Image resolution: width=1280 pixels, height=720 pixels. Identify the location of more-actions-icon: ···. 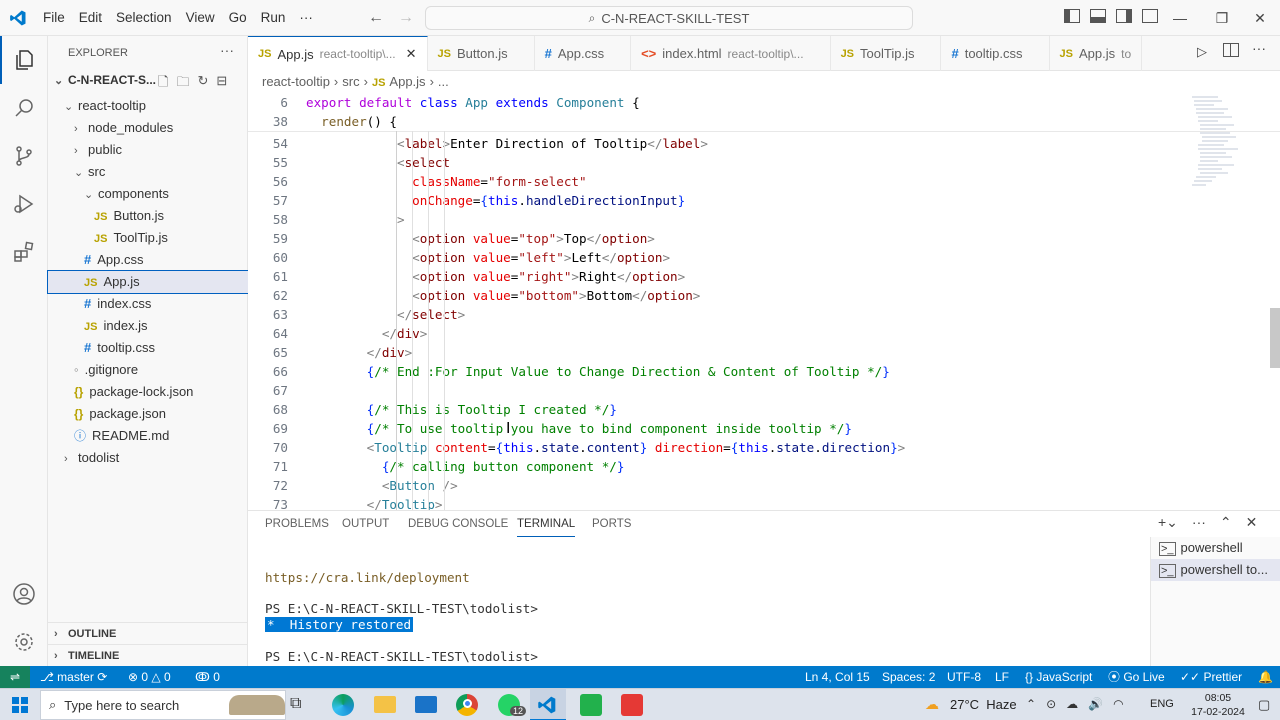
(227, 50).